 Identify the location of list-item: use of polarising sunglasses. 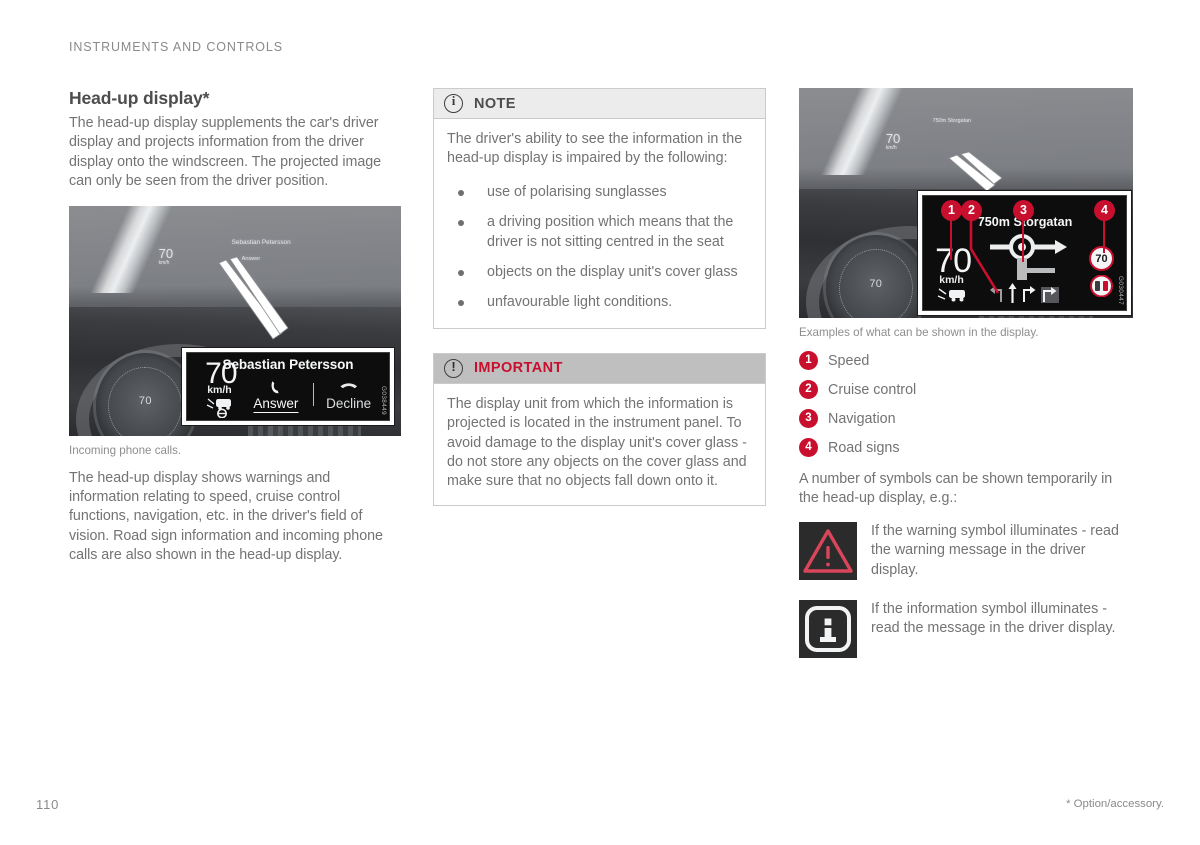
(599, 192).